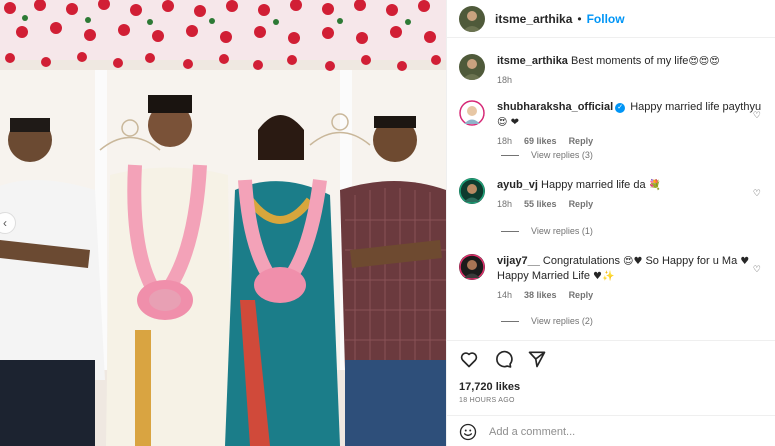 The height and width of the screenshot is (446, 775). I want to click on view-replies-button: View replies (3), so click(547, 155).